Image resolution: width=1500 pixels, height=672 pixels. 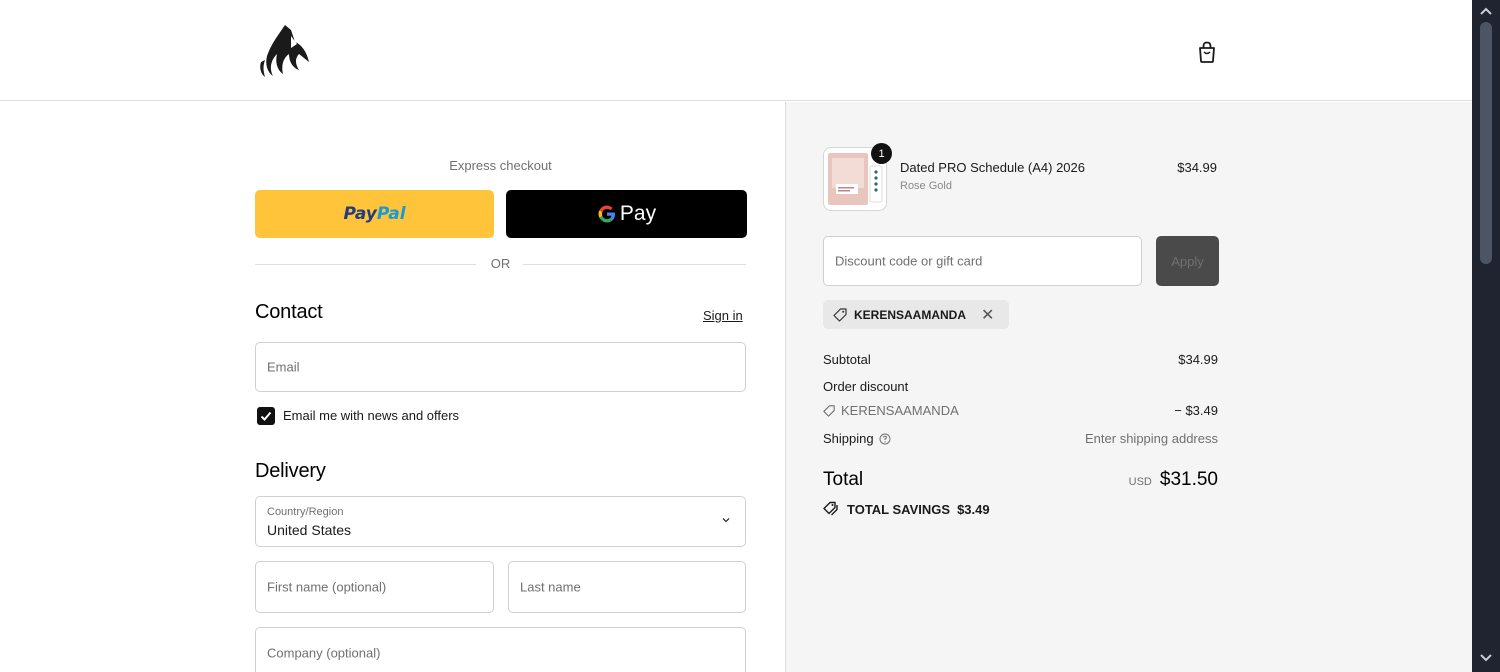 I want to click on savings-value: $3.49, so click(x=973, y=509).